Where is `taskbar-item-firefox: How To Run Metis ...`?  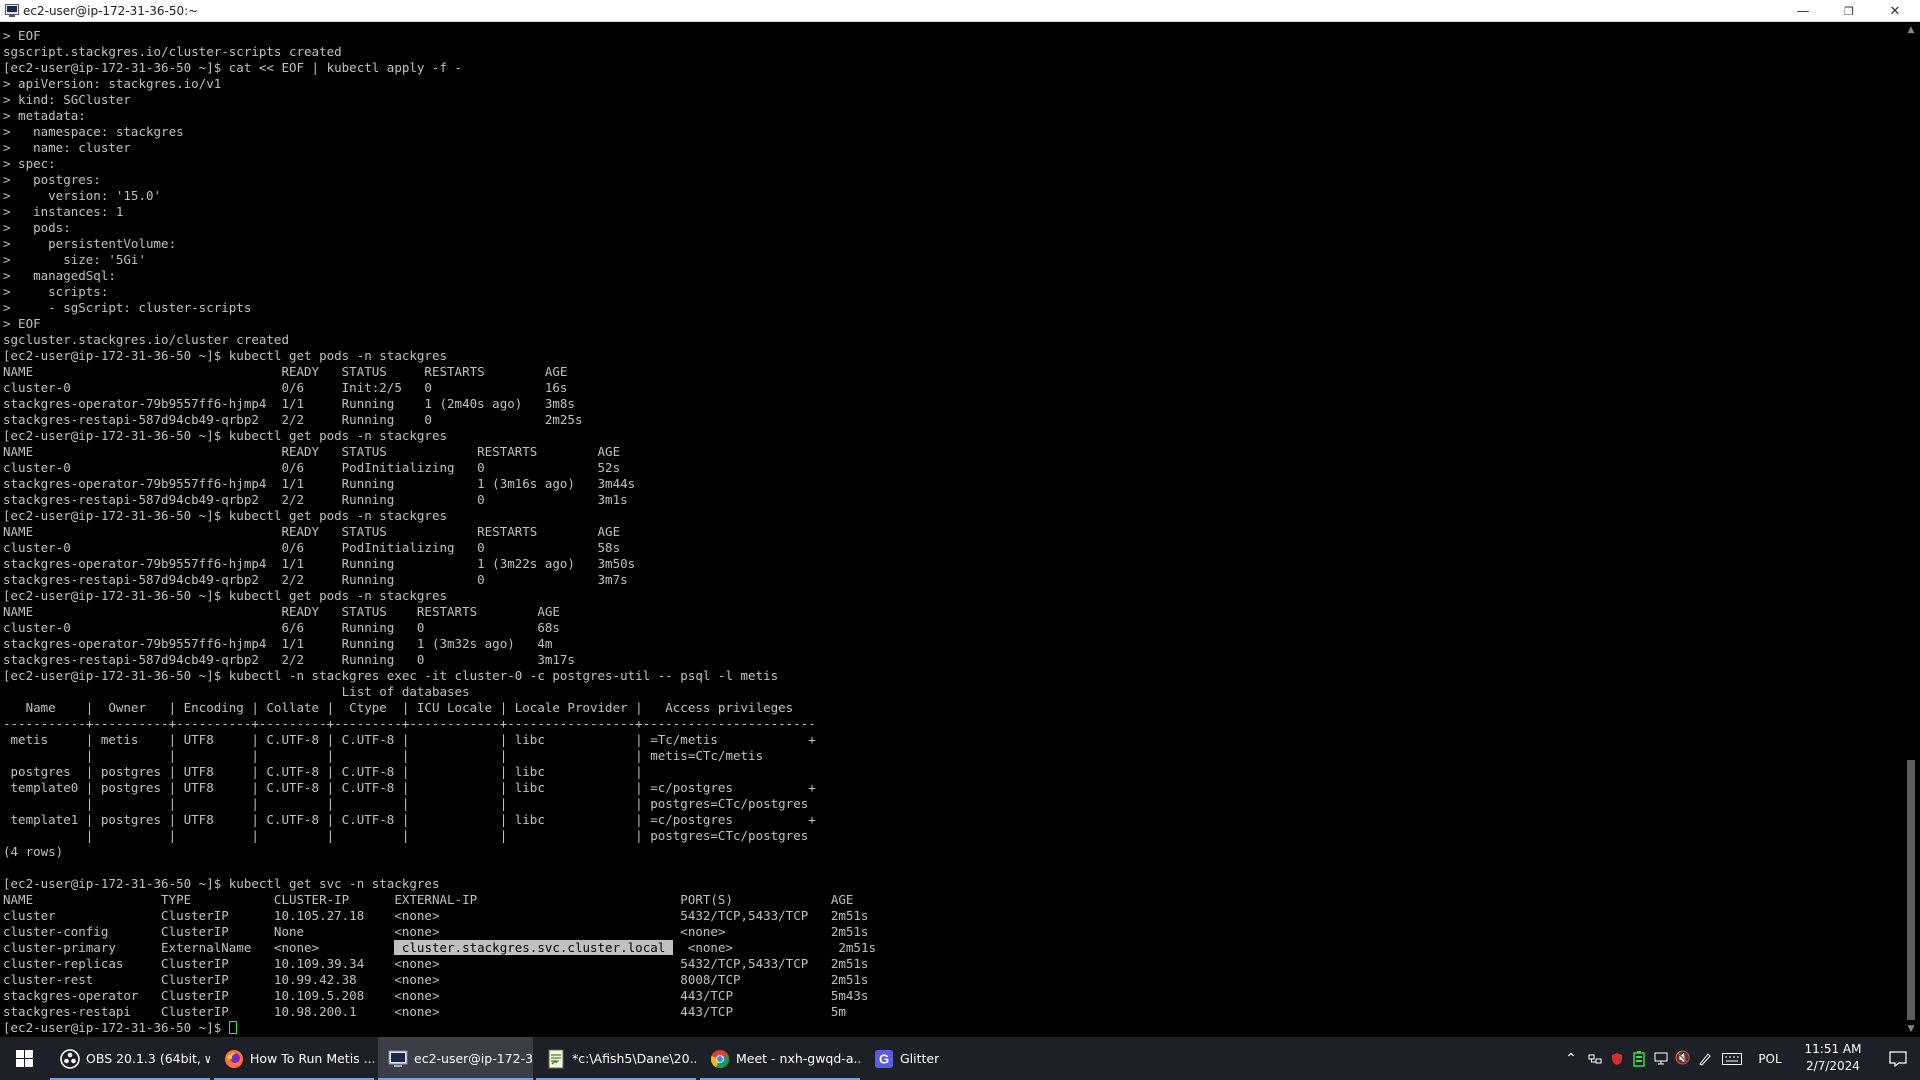 taskbar-item-firefox: How To Run Metis ... is located at coordinates (294, 1058).